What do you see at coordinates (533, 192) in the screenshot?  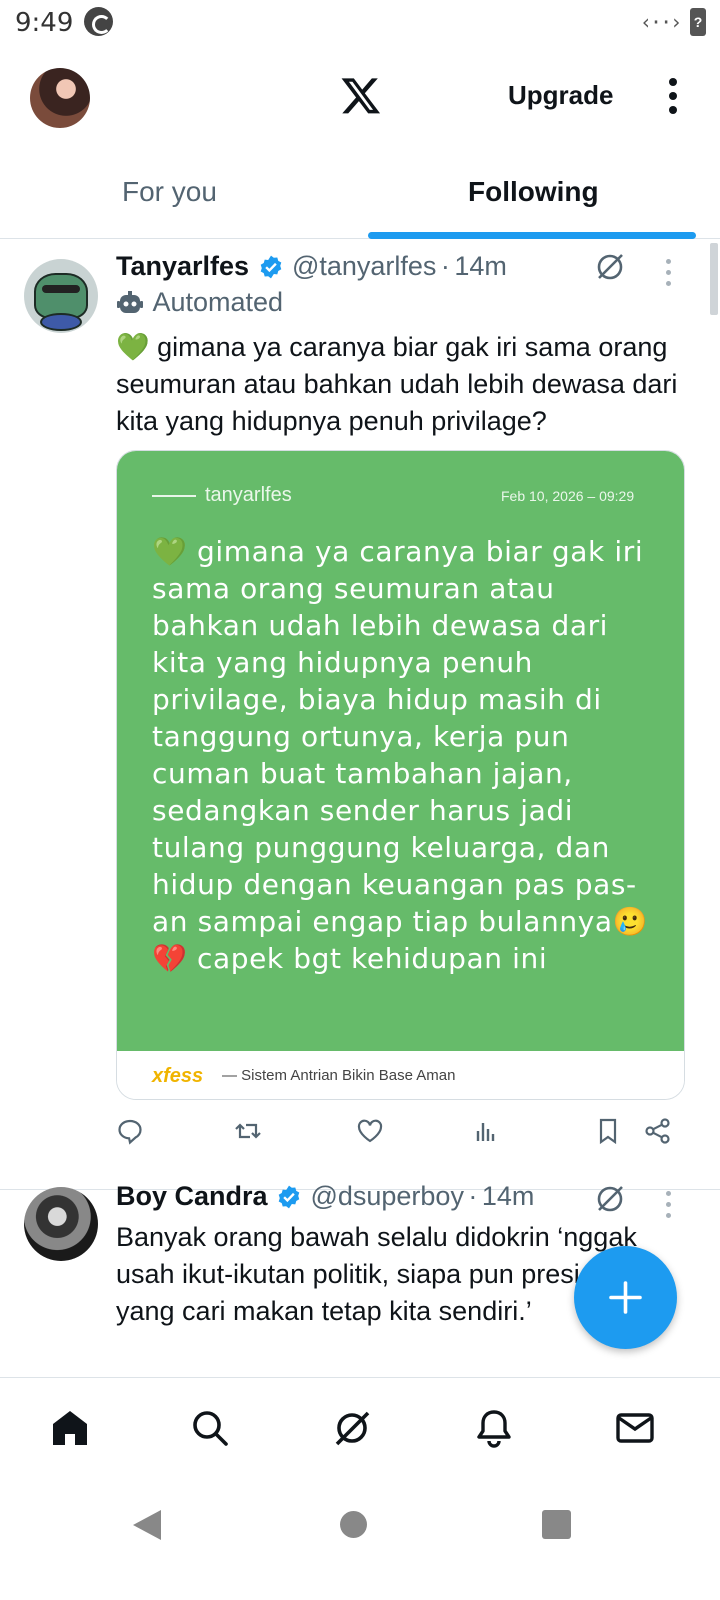 I see `tab-following: Following` at bounding box center [533, 192].